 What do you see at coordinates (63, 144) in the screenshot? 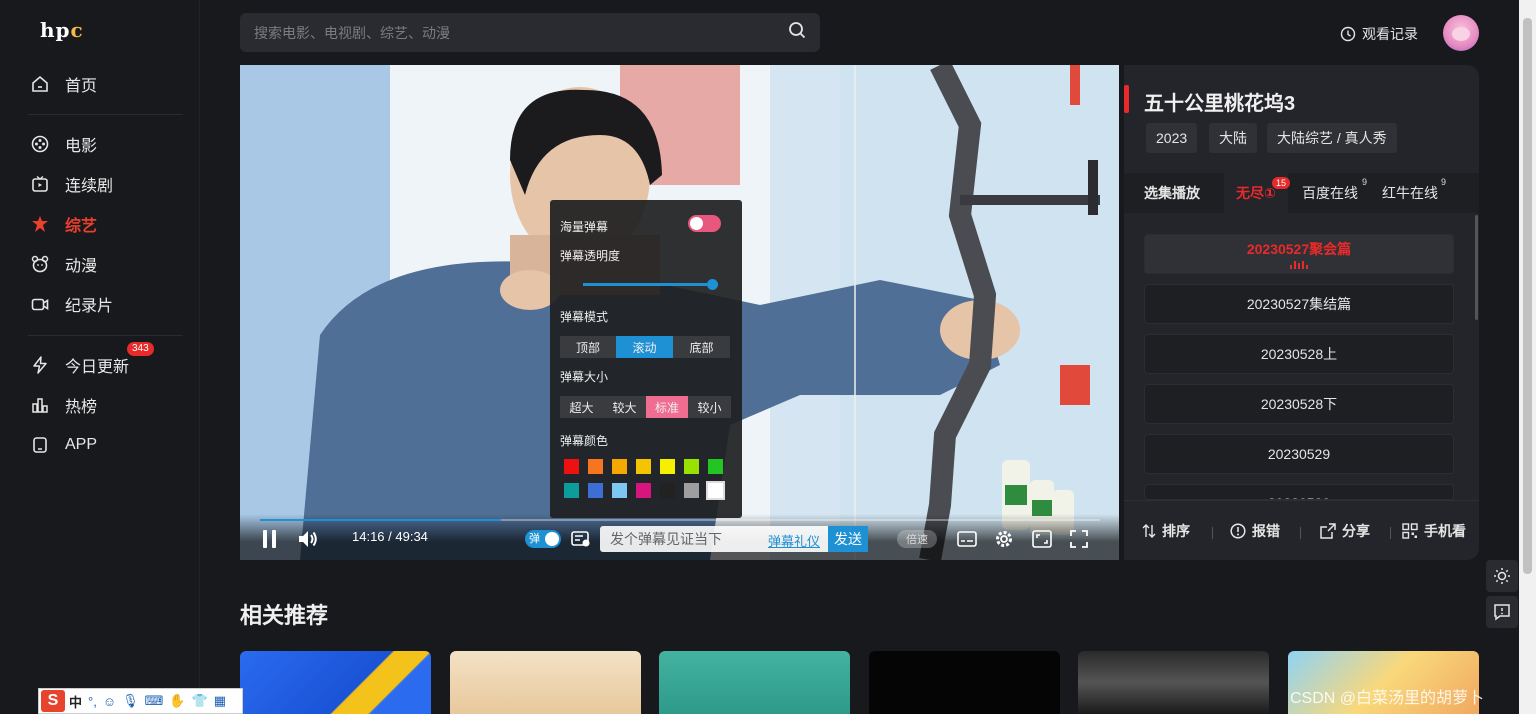
I see `sidebar-item-movie: 电影` at bounding box center [63, 144].